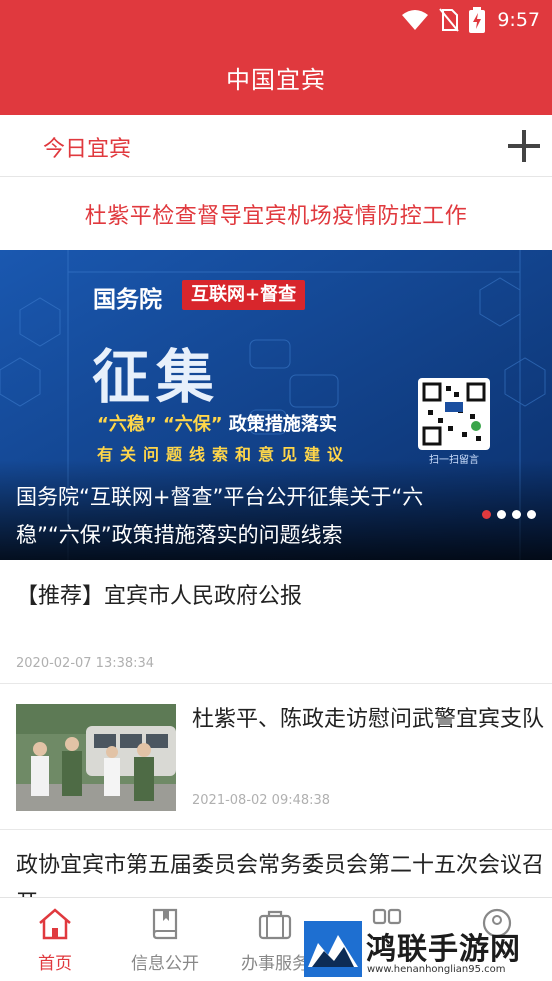 Image resolution: width=552 pixels, height=981 pixels. Describe the element at coordinates (165, 924) in the screenshot. I see `book-icon` at that location.